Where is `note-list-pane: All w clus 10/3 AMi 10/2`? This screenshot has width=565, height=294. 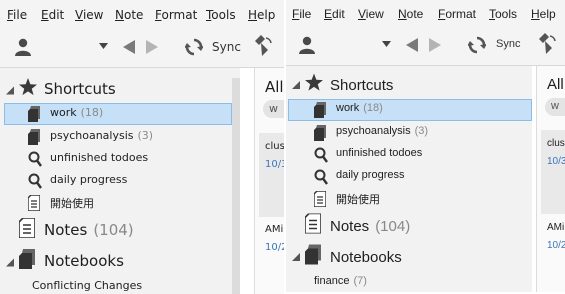
note-list-pane: All w clus 10/3 AMi 10/2 is located at coordinates (550, 179).